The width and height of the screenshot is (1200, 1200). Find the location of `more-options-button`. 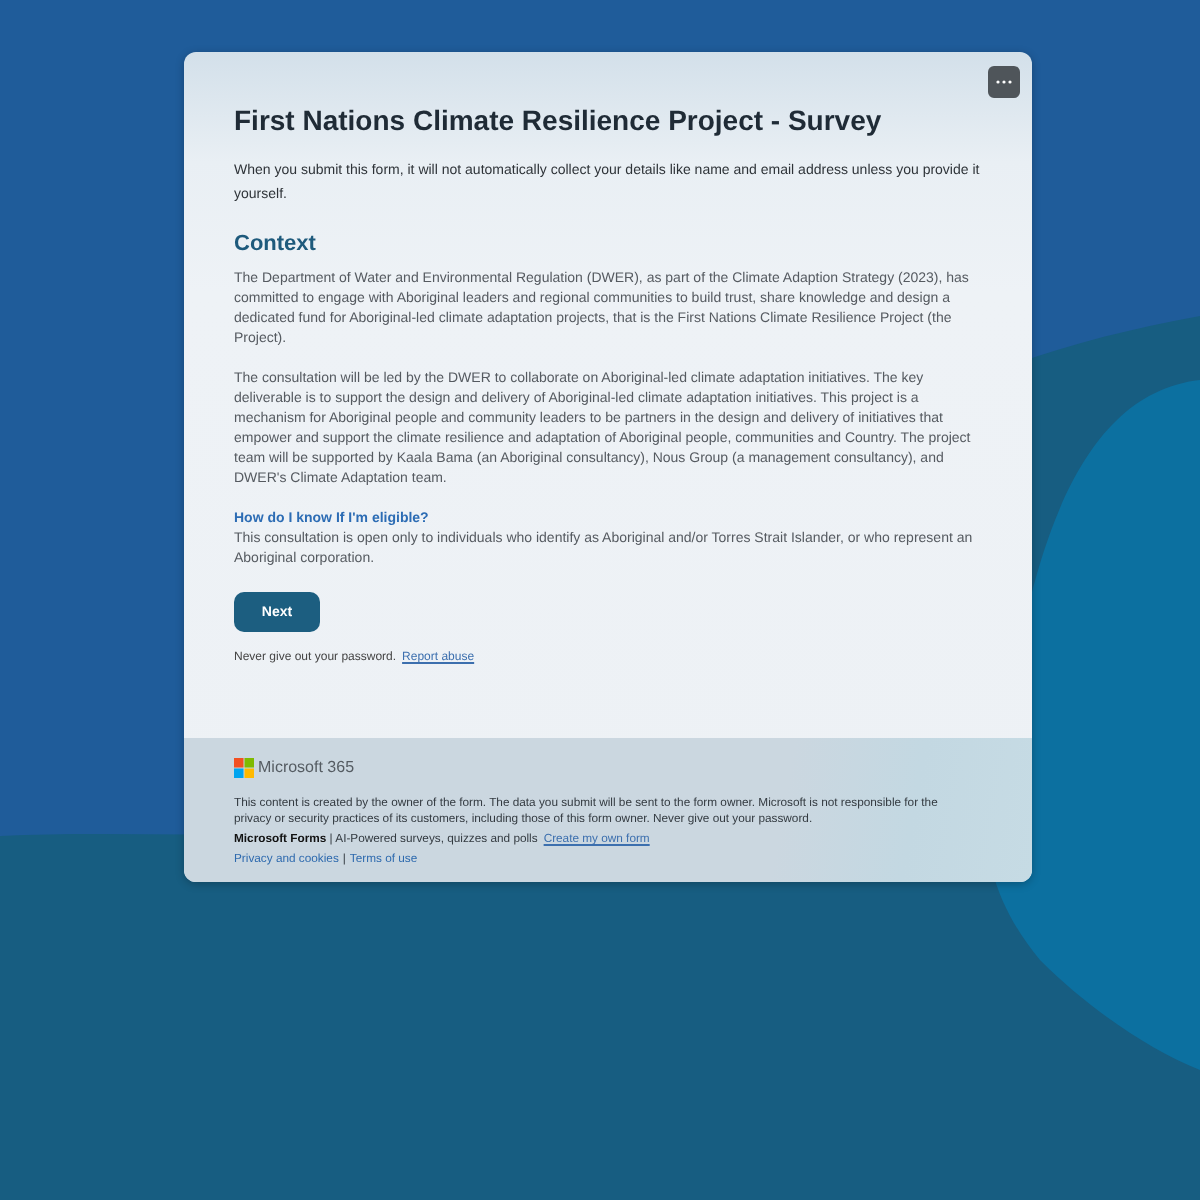

more-options-button is located at coordinates (1004, 82).